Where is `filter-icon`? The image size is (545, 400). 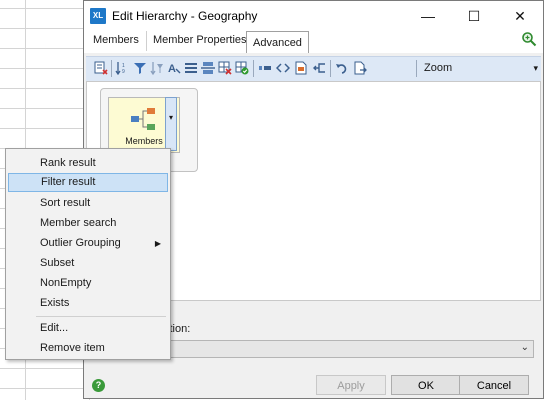 filter-icon is located at coordinates (140, 68).